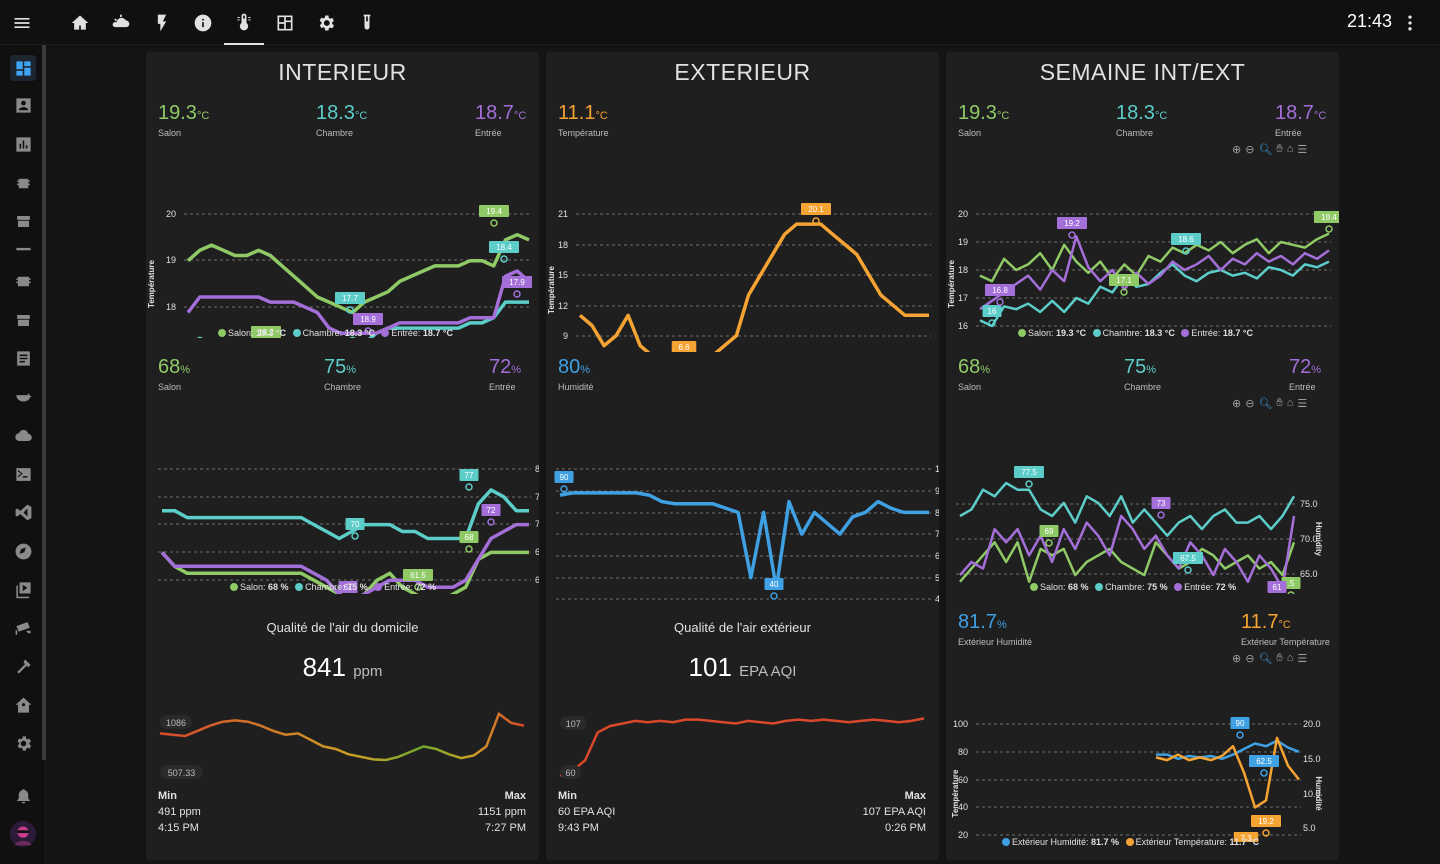  What do you see at coordinates (905, 828) in the screenshot?
I see `max-time: 0:26 PM` at bounding box center [905, 828].